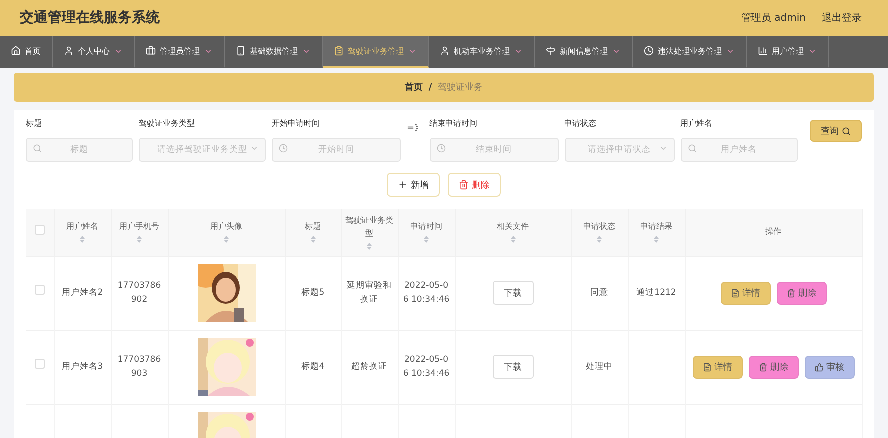 Image resolution: width=888 pixels, height=438 pixels. Describe the element at coordinates (551, 51) in the screenshot. I see `signpost-icon` at that location.